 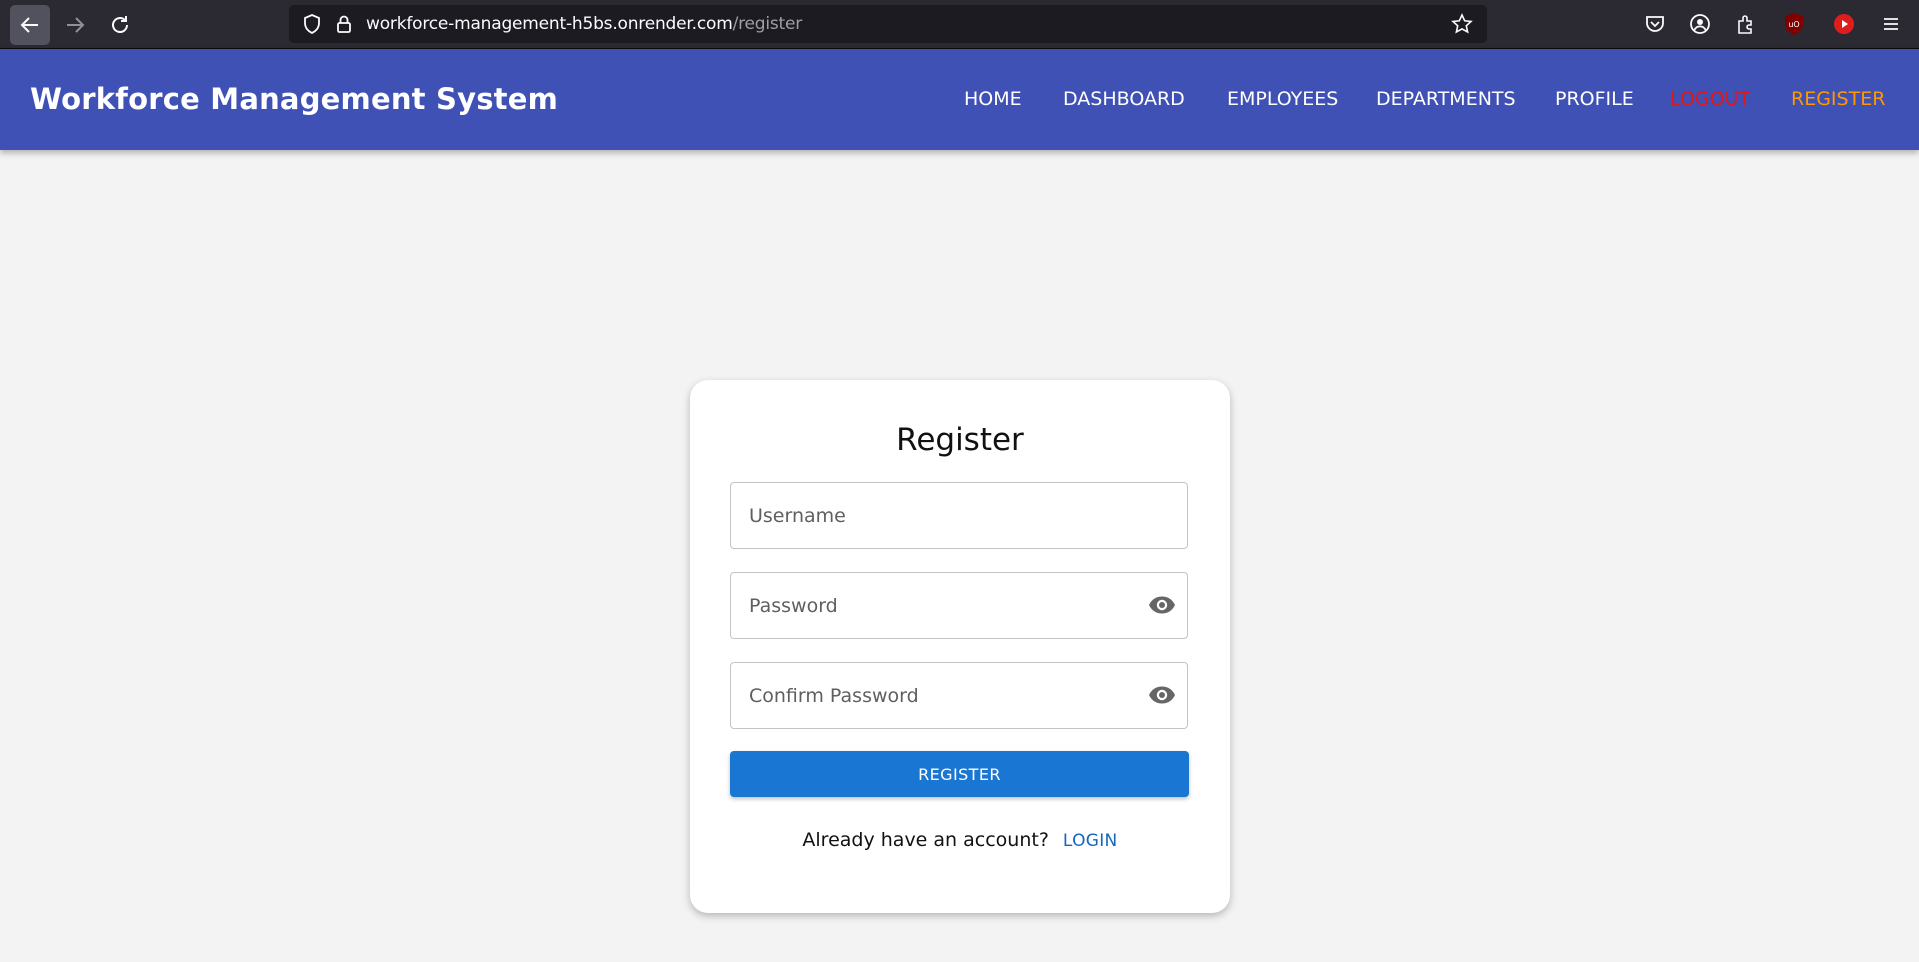 What do you see at coordinates (294, 99) in the screenshot?
I see `brand-title: Workforce Management System` at bounding box center [294, 99].